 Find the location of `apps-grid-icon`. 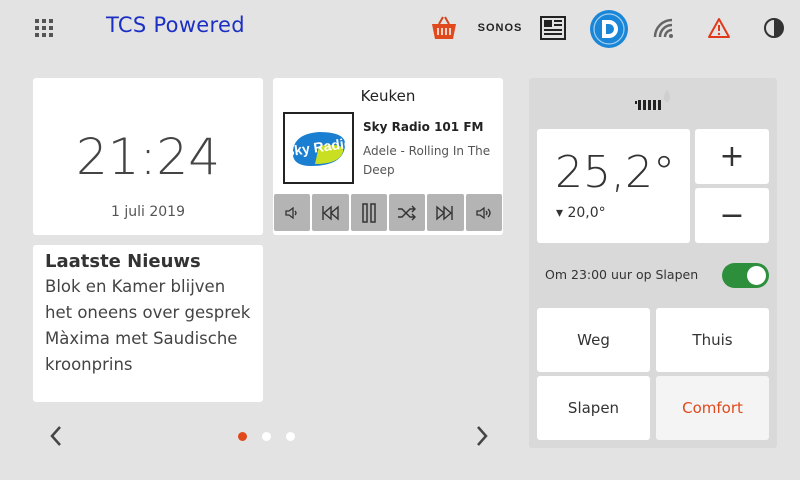

apps-grid-icon is located at coordinates (44, 28).